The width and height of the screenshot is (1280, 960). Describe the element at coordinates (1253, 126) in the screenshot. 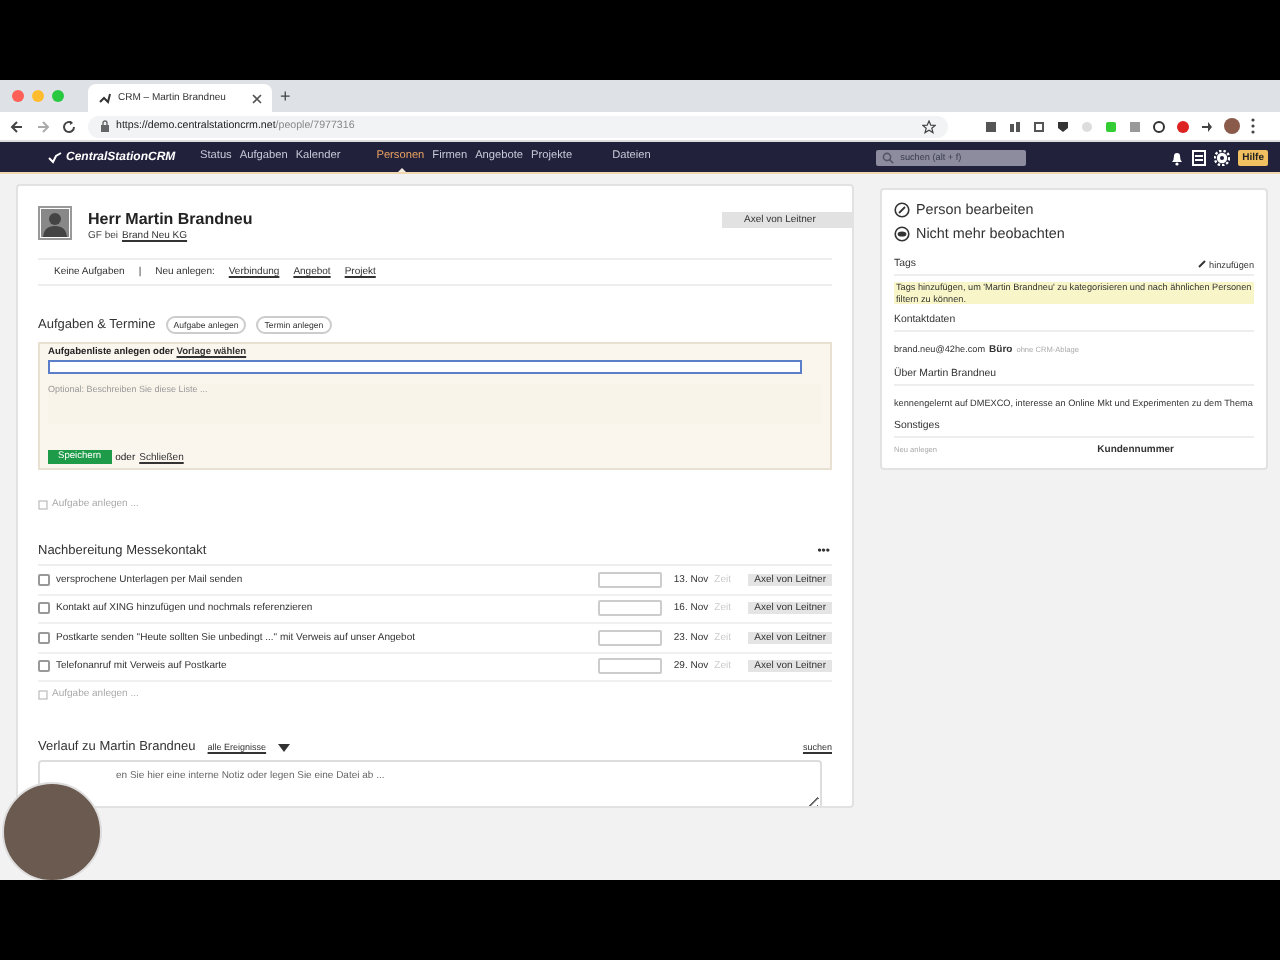

I see `more-menu-icon` at that location.